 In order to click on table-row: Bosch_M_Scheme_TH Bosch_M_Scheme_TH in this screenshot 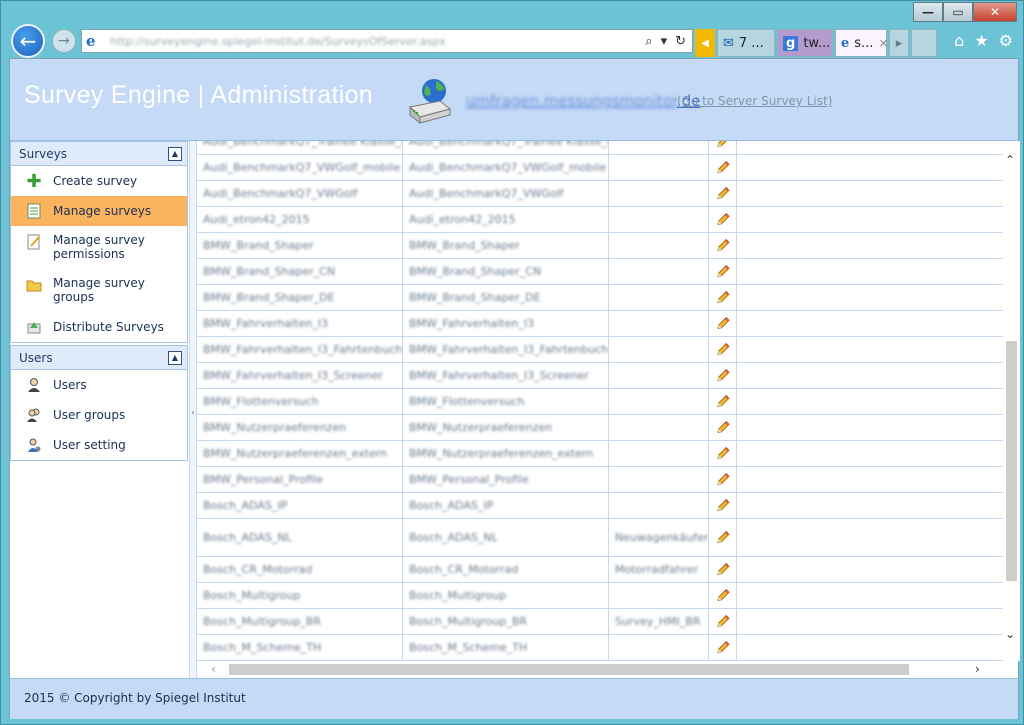, I will do `click(600, 648)`.